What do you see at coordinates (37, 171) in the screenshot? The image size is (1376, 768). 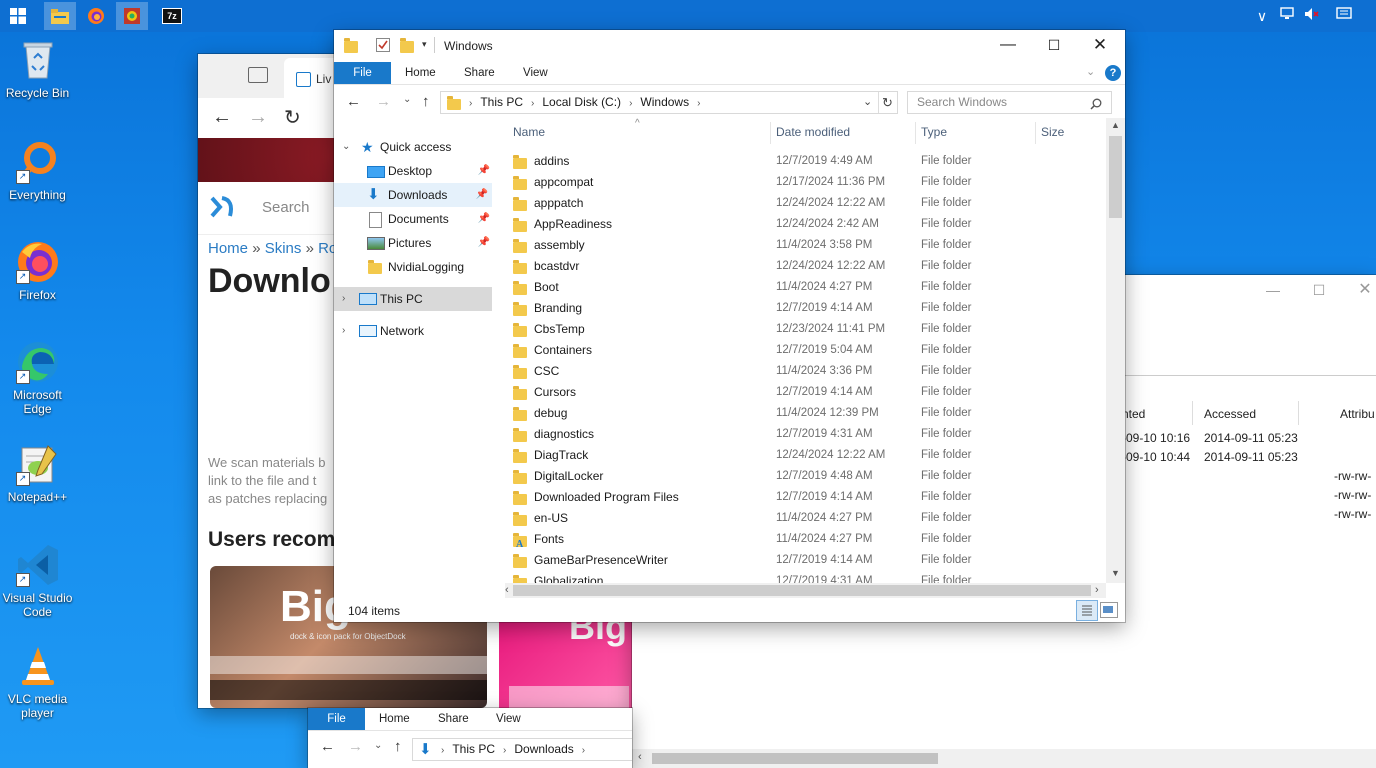 I see `desktop-icon-everything: ↗ Everything` at bounding box center [37, 171].